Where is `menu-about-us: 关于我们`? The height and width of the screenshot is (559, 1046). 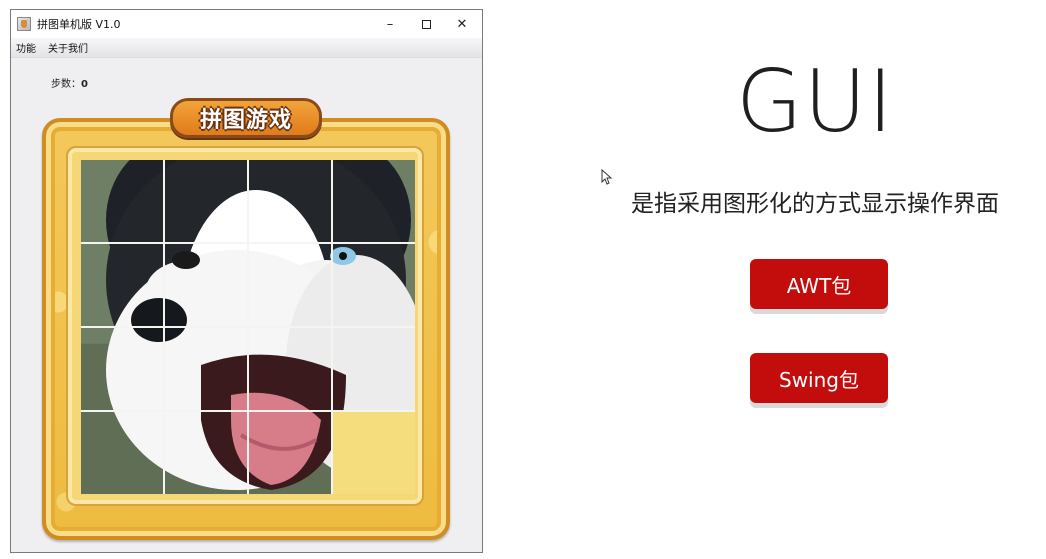
menu-about-us: 关于我们 is located at coordinates (68, 47).